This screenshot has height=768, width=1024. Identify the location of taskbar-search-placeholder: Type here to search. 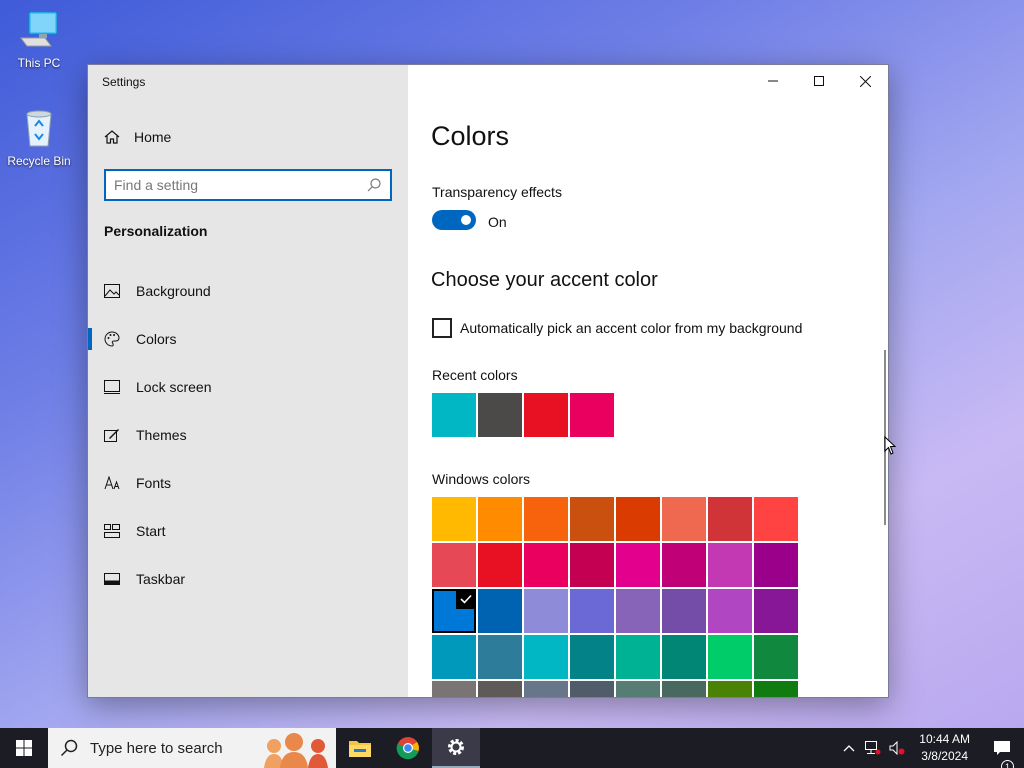
(156, 748).